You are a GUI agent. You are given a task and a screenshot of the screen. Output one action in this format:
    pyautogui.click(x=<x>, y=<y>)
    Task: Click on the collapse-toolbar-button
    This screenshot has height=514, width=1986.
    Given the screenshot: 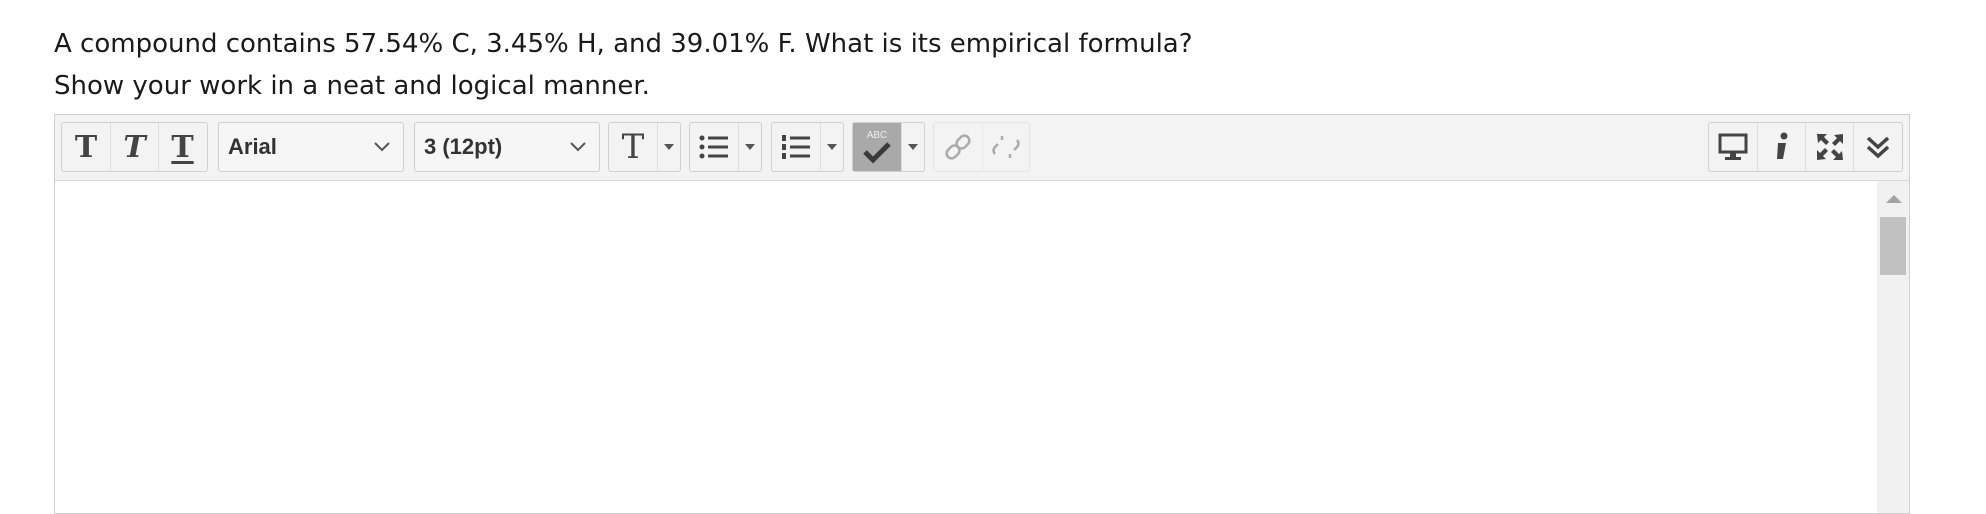 What is the action you would take?
    pyautogui.click(x=1877, y=147)
    